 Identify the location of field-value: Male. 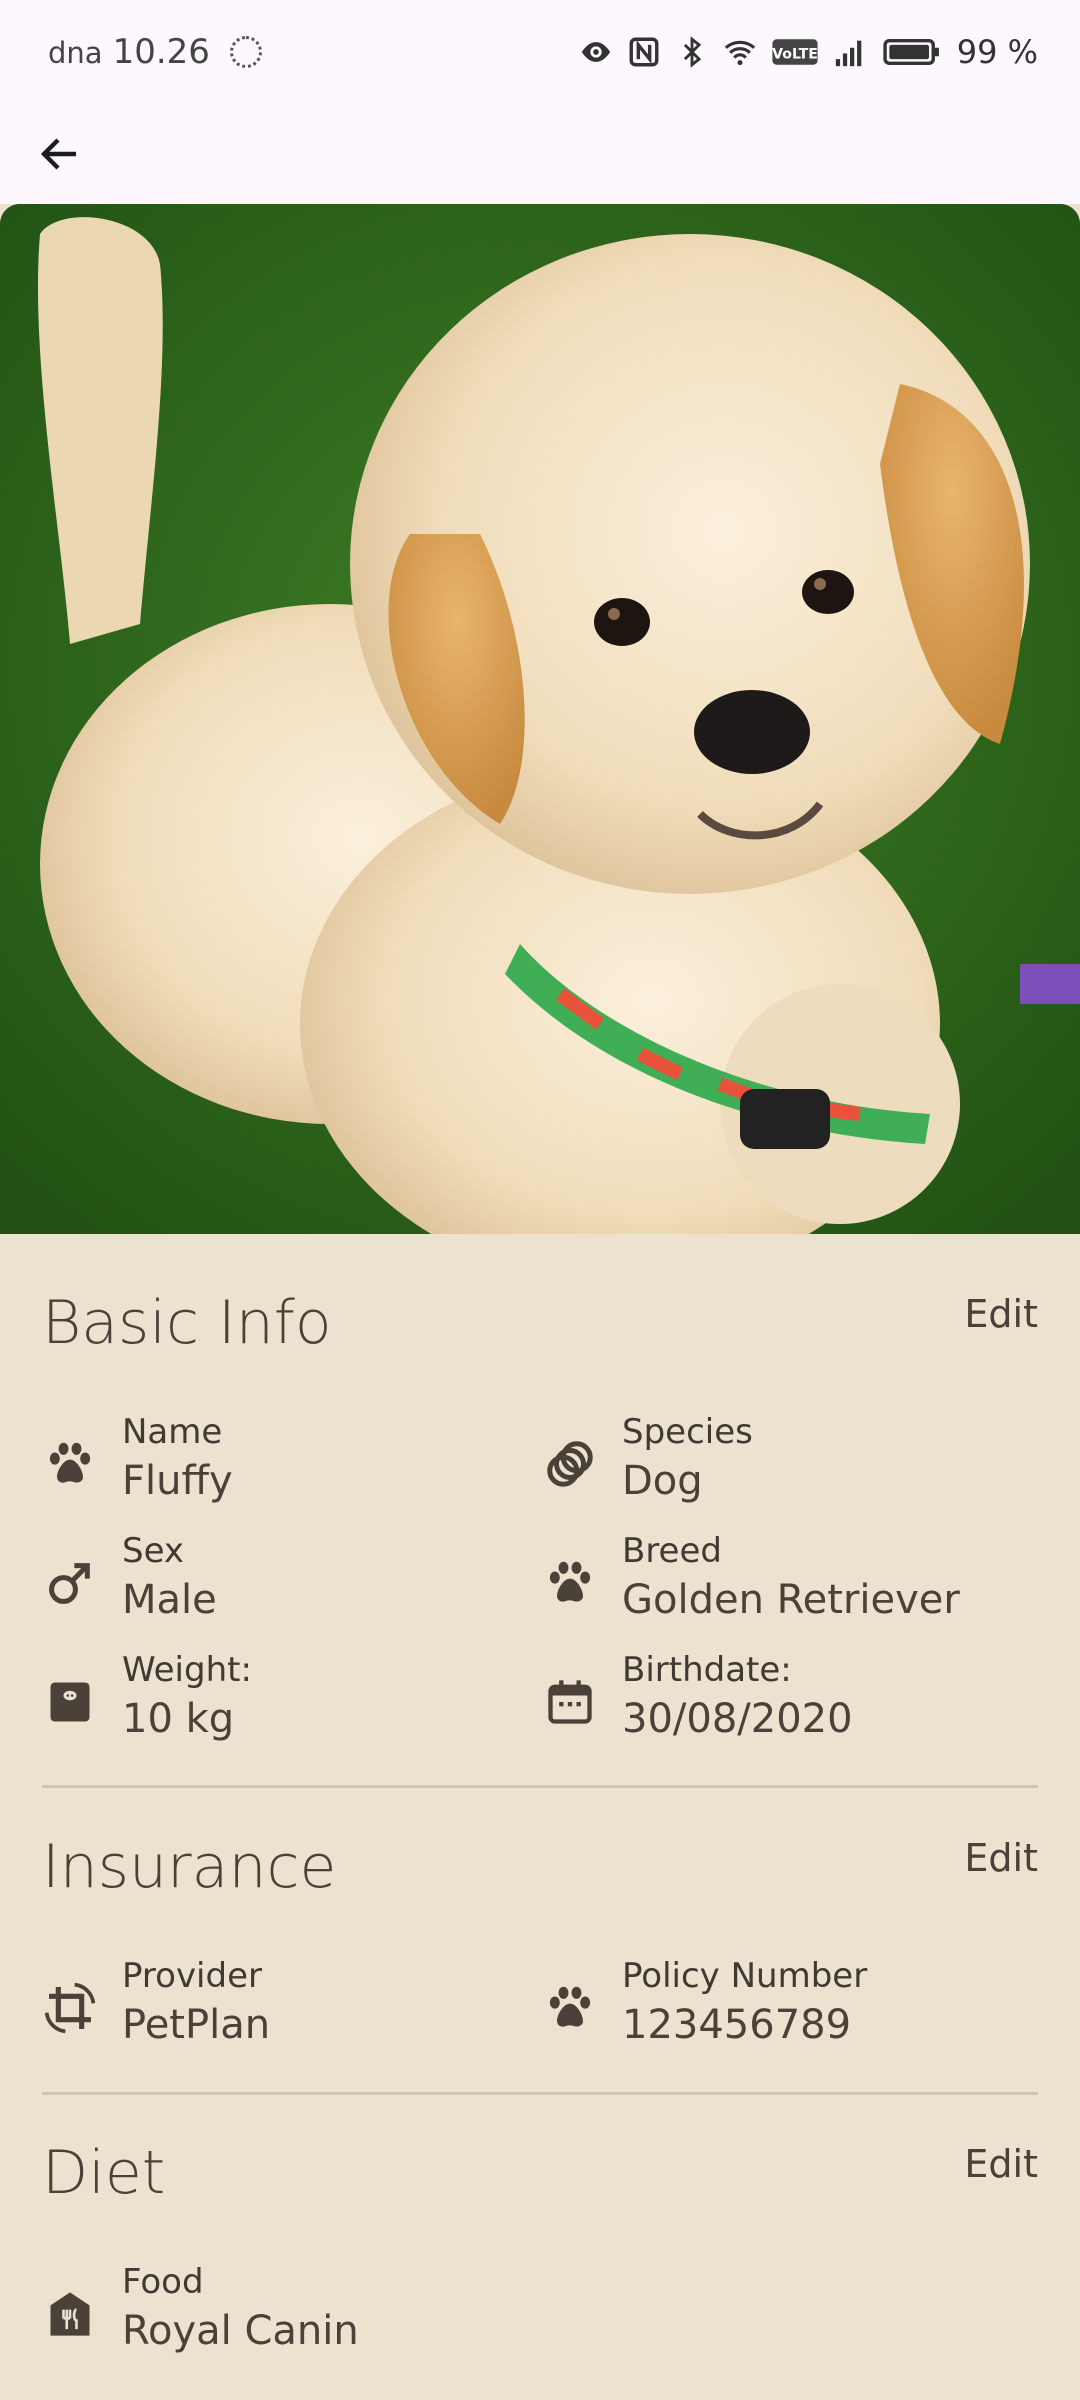
(169, 1600).